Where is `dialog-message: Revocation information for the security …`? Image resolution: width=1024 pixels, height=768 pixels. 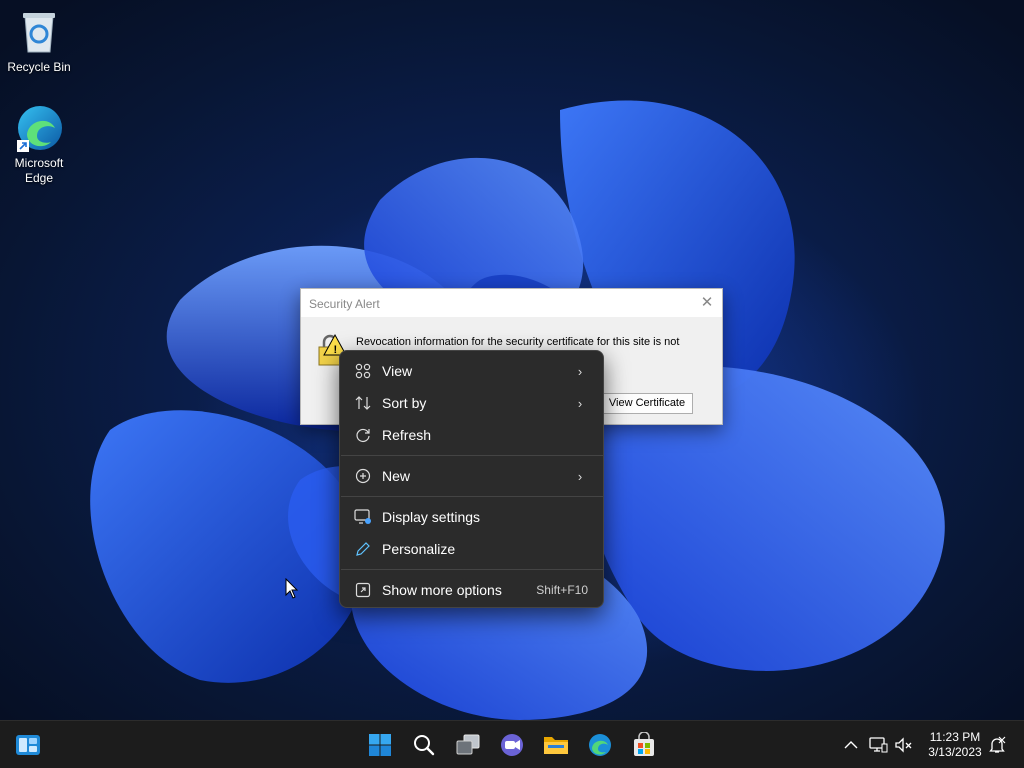 dialog-message: Revocation information for the security … is located at coordinates (518, 342).